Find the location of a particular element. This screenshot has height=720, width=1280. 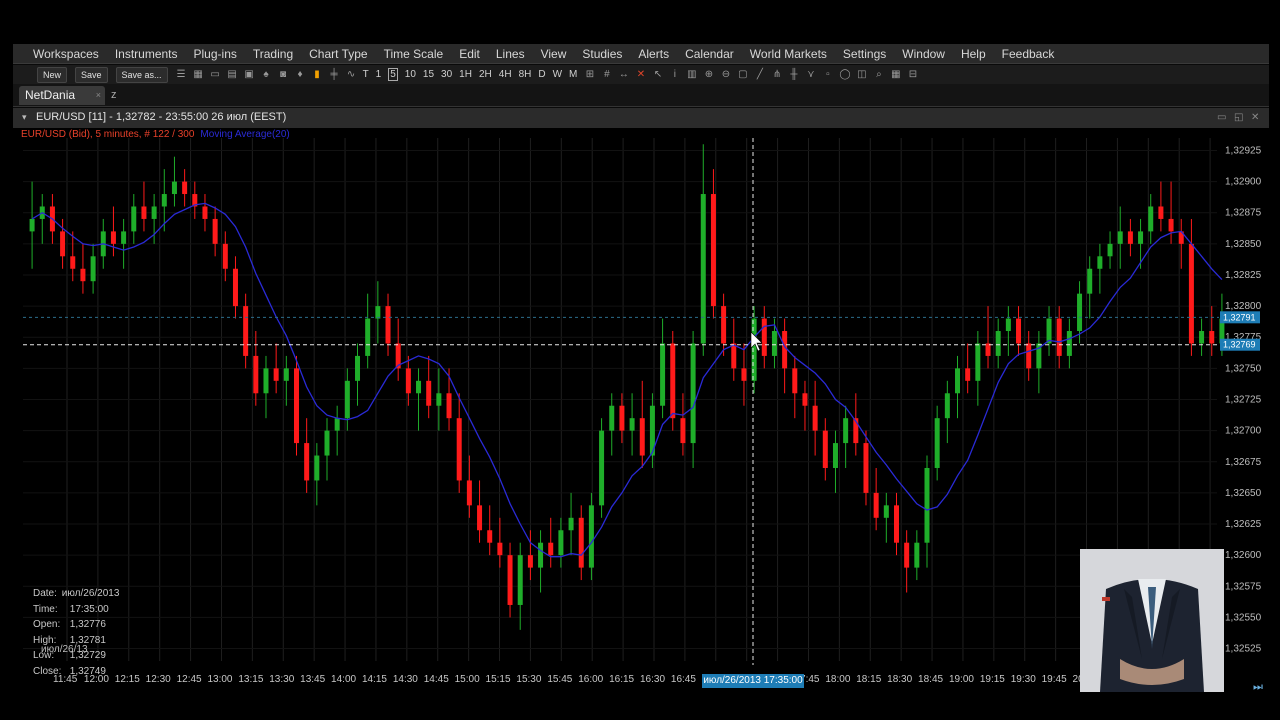

zoom-fit-icon: ▢ is located at coordinates (742, 74).